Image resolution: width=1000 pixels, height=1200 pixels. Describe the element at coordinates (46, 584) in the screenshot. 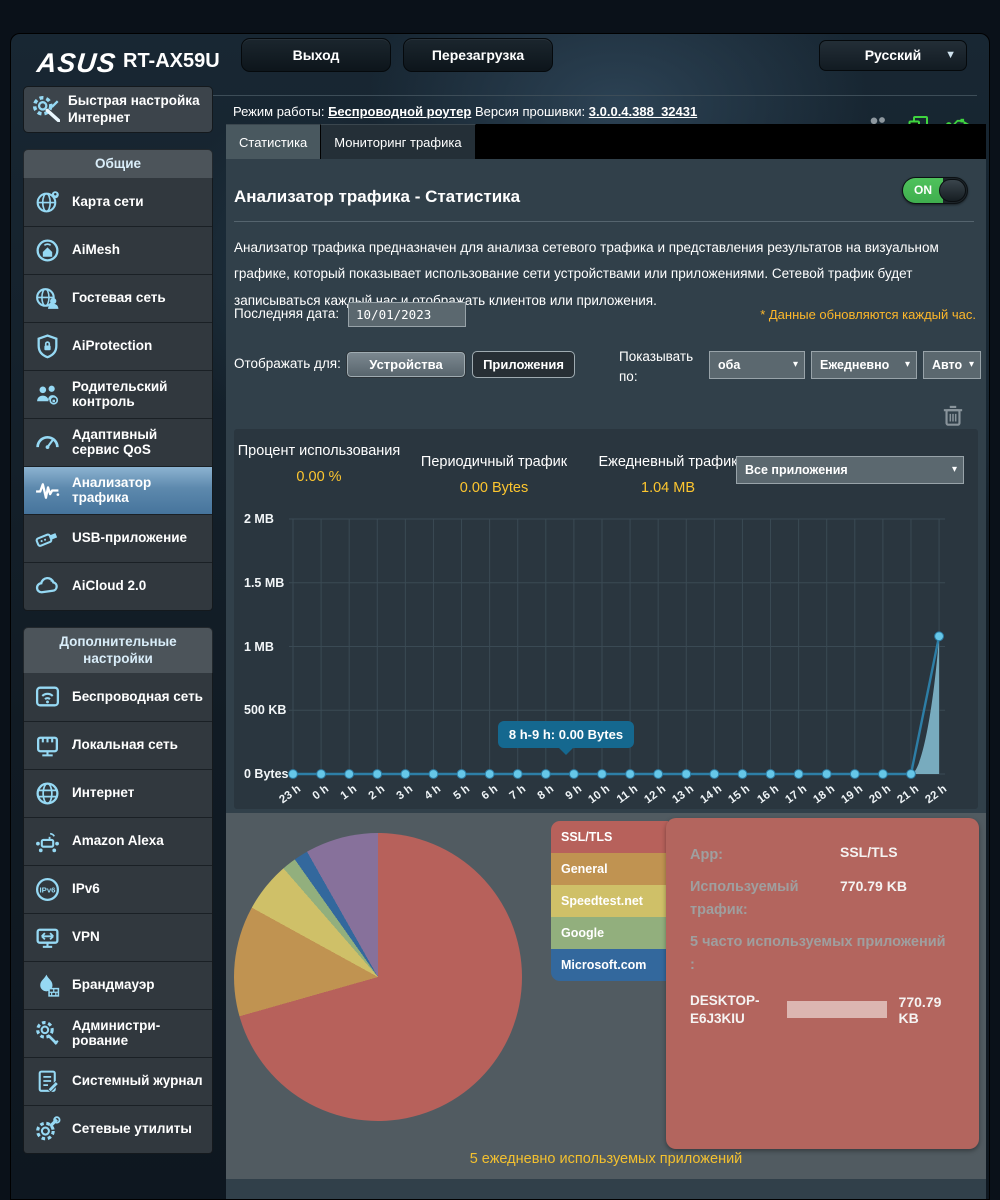

I see `aicloud-icon` at that location.